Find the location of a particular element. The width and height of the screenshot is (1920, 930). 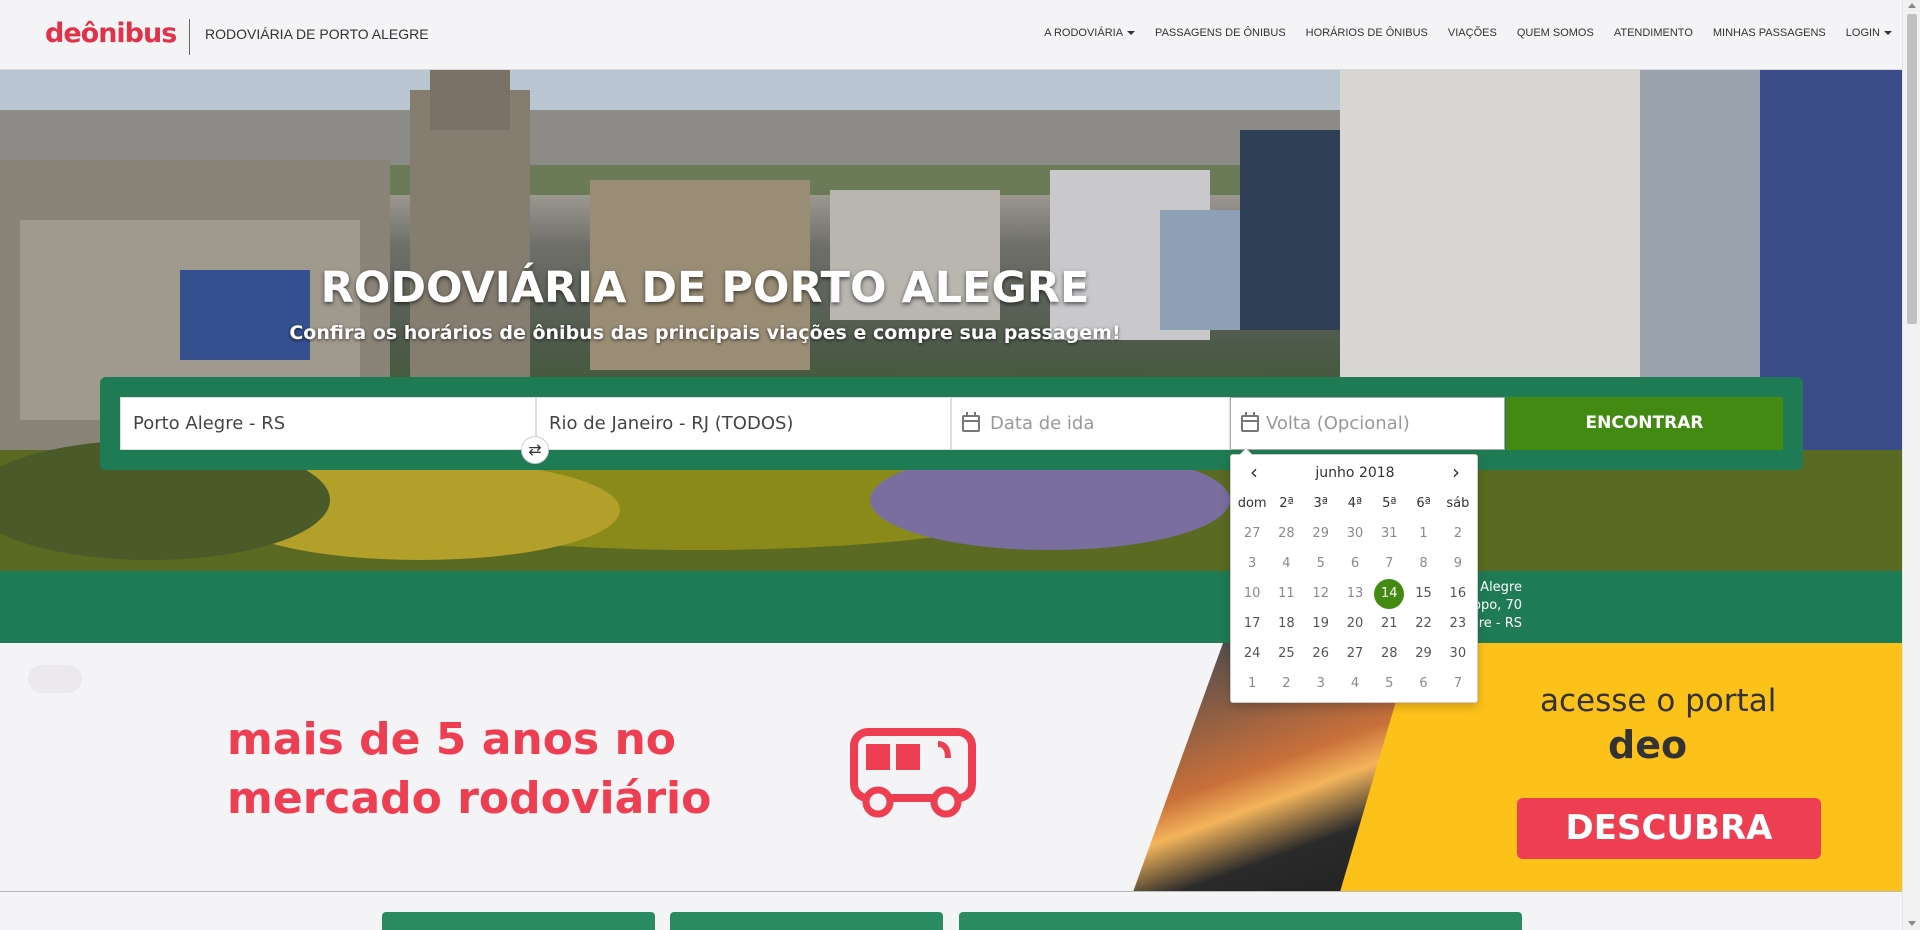

week-row: 1 2 3 4 5 6 7 is located at coordinates (1355, 684).